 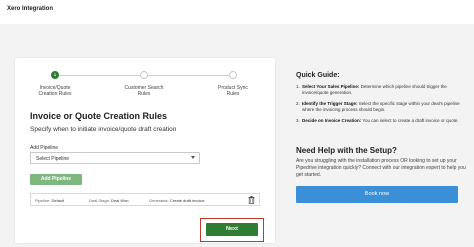 What do you see at coordinates (237, 12) in the screenshot?
I see `top-bar: Xero Integration` at bounding box center [237, 12].